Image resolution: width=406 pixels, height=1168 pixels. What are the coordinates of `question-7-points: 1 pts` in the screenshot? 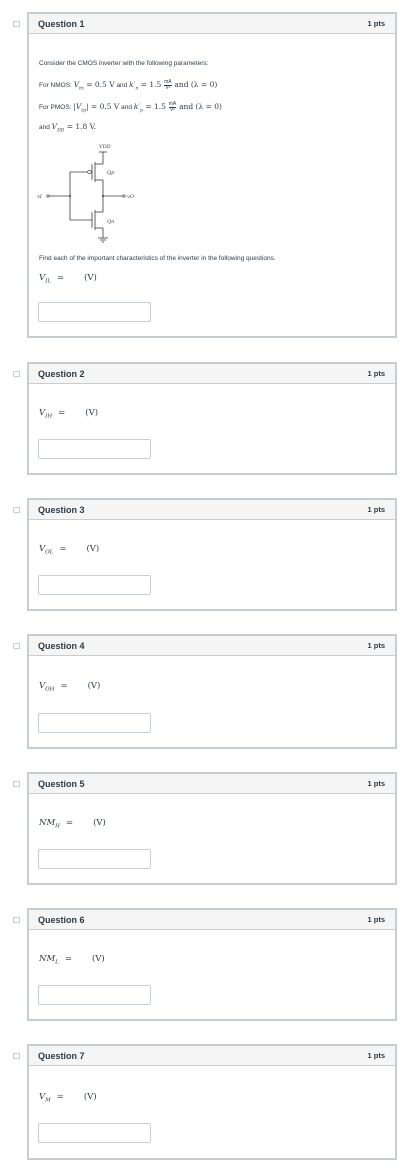 It's located at (376, 1055).